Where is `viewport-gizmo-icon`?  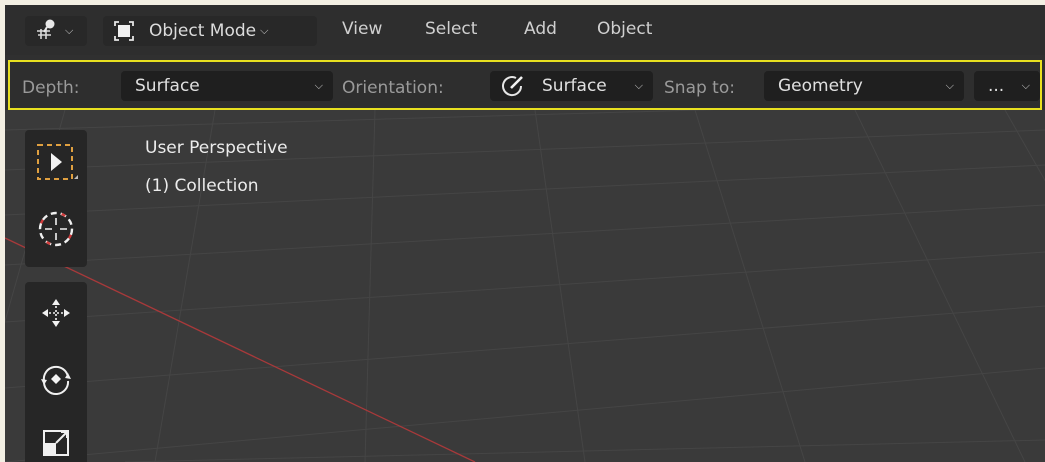
viewport-gizmo-icon is located at coordinates (48, 31).